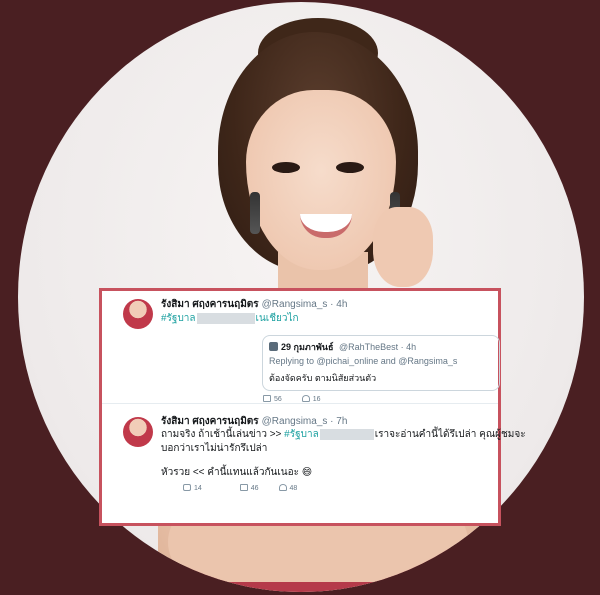 The width and height of the screenshot is (600, 595). What do you see at coordinates (450, 434) in the screenshot?
I see `text-part: เราจะอ่านคำนี้ได้รึเปล่า คุณผู้ชมจะ` at bounding box center [450, 434].